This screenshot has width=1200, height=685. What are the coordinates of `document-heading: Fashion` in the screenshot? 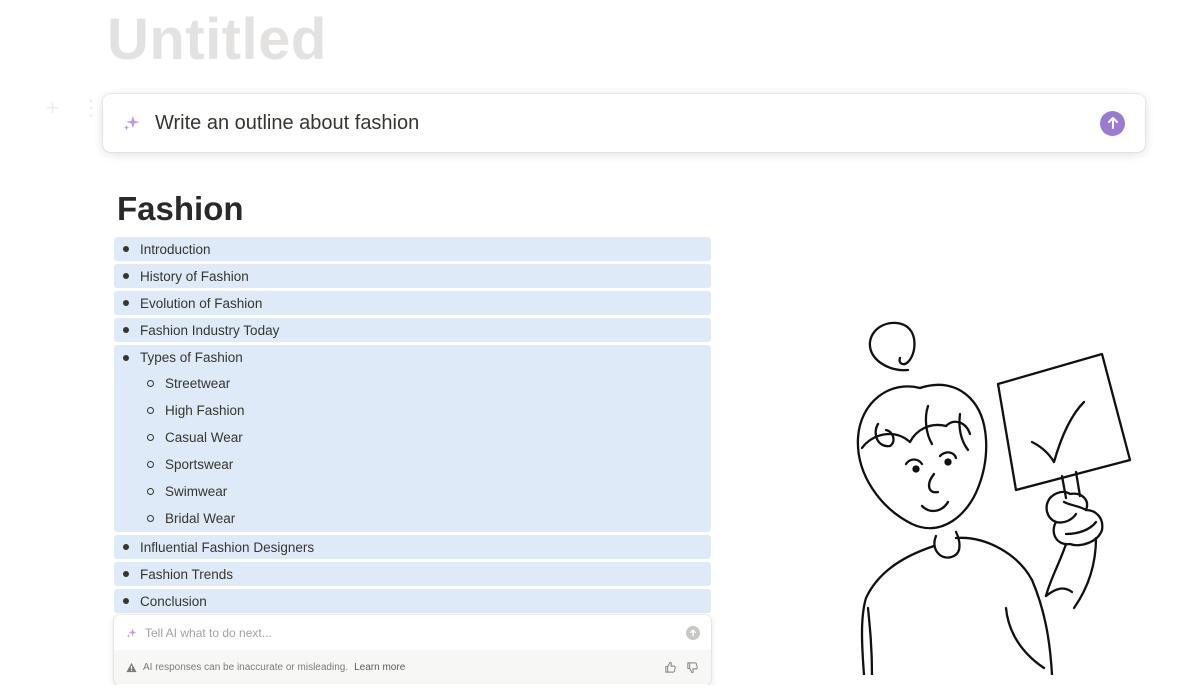 It's located at (180, 209).